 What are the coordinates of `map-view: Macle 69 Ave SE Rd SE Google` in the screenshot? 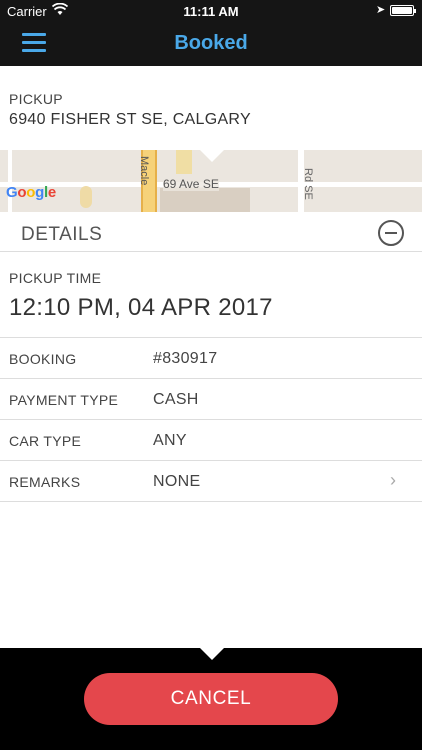 It's located at (211, 181).